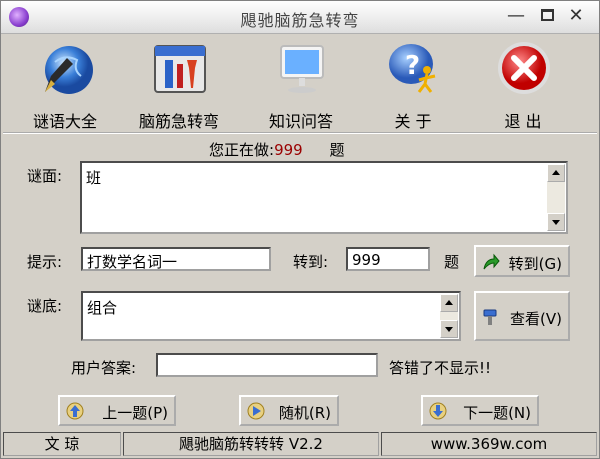 This screenshot has width=600, height=459. Describe the element at coordinates (452, 262) in the screenshot. I see `goto-suffix: 题` at that location.